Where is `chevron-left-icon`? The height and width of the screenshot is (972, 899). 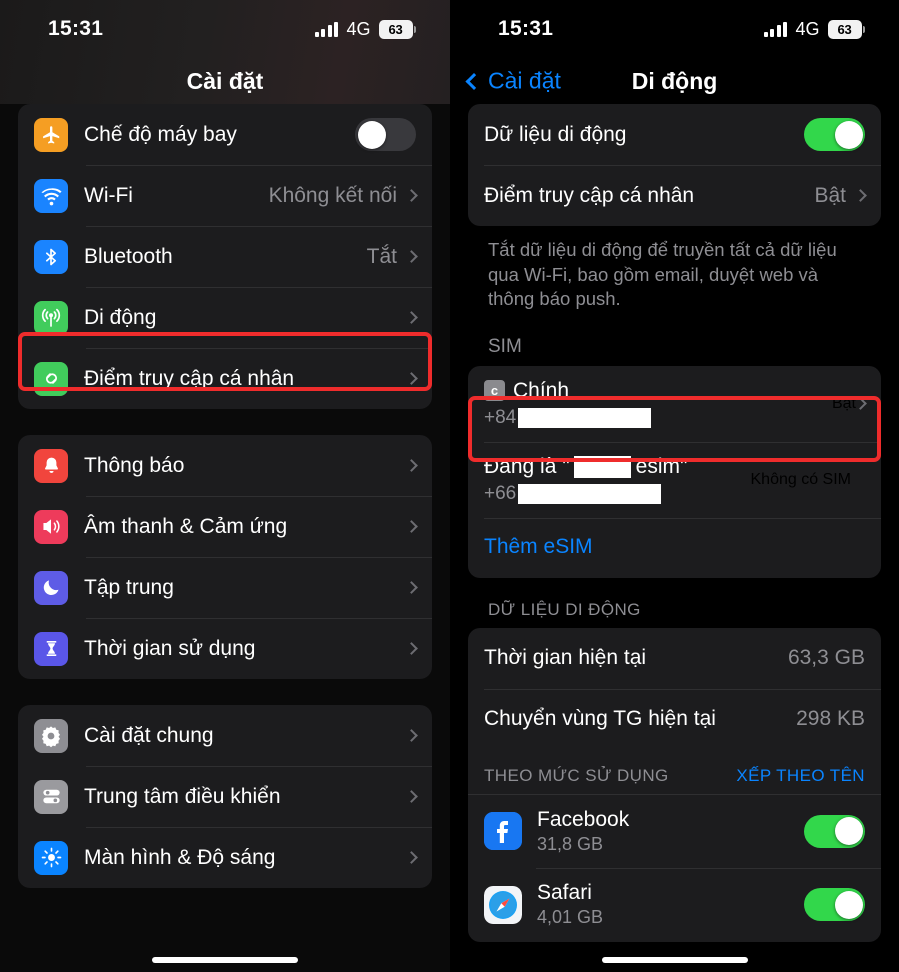 chevron-left-icon is located at coordinates (474, 81).